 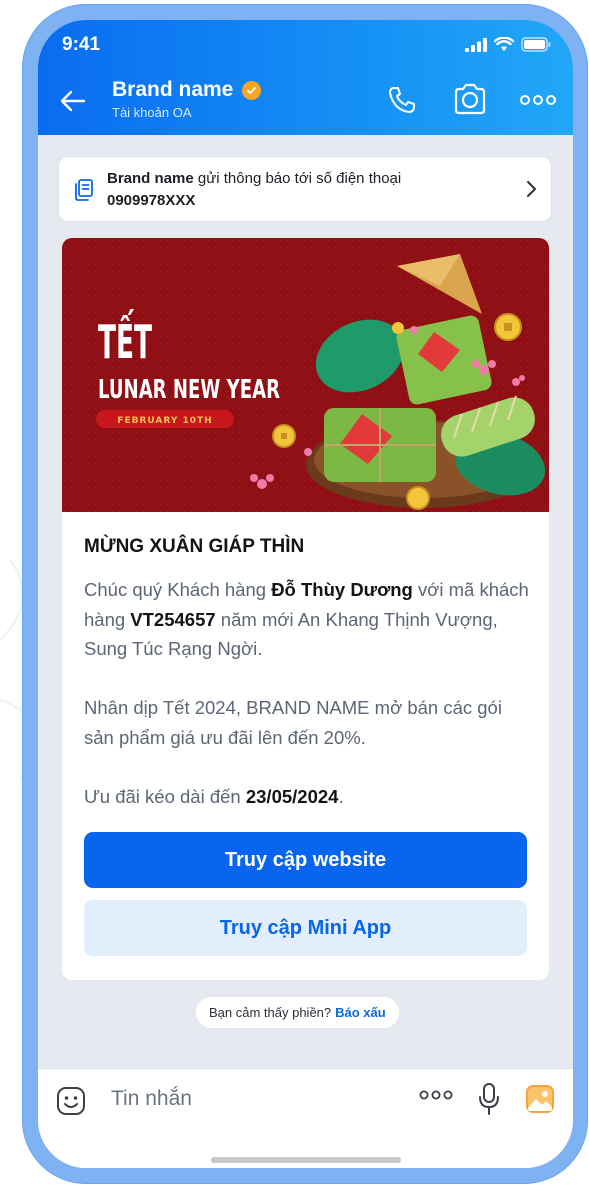 What do you see at coordinates (152, 112) in the screenshot?
I see `account-type: Tài khoản OA` at bounding box center [152, 112].